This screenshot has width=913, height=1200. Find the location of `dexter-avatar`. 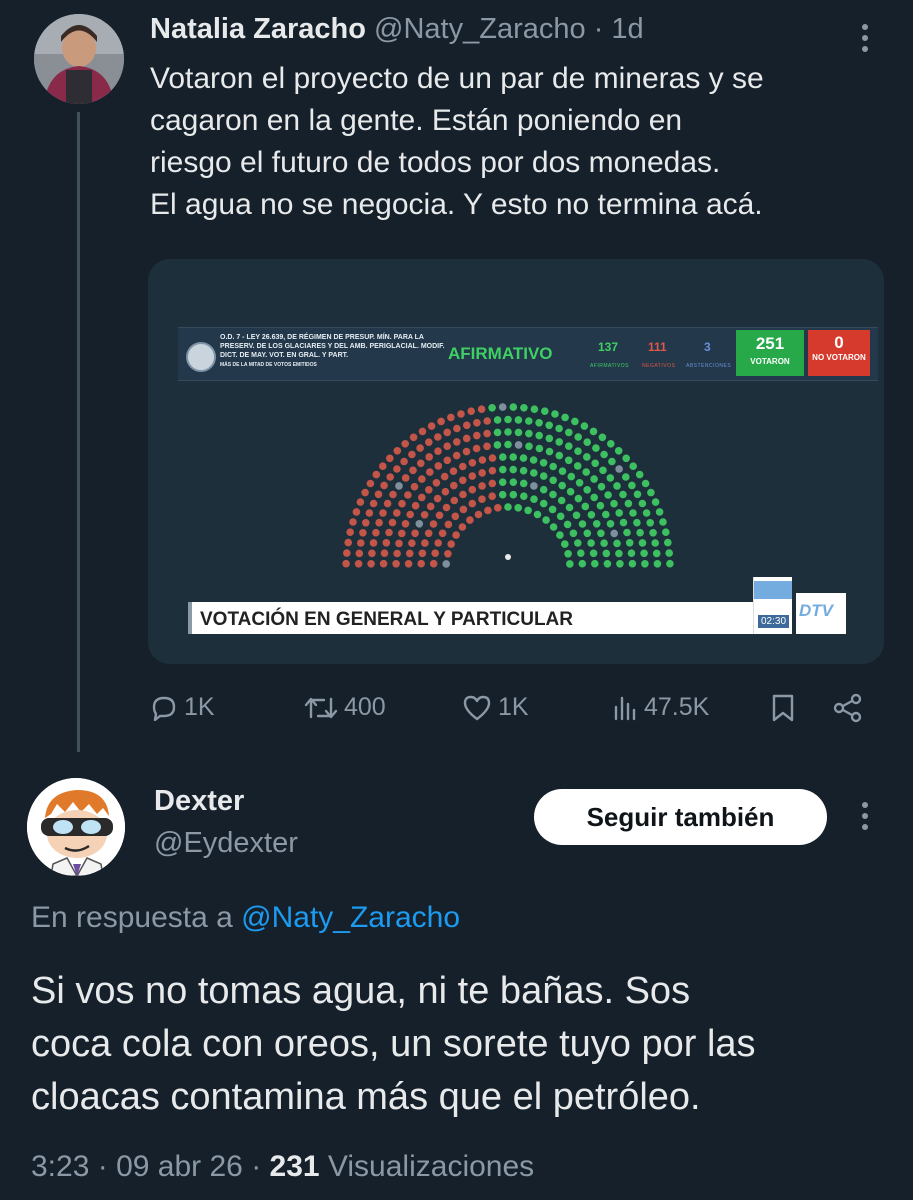

dexter-avatar is located at coordinates (76, 827).